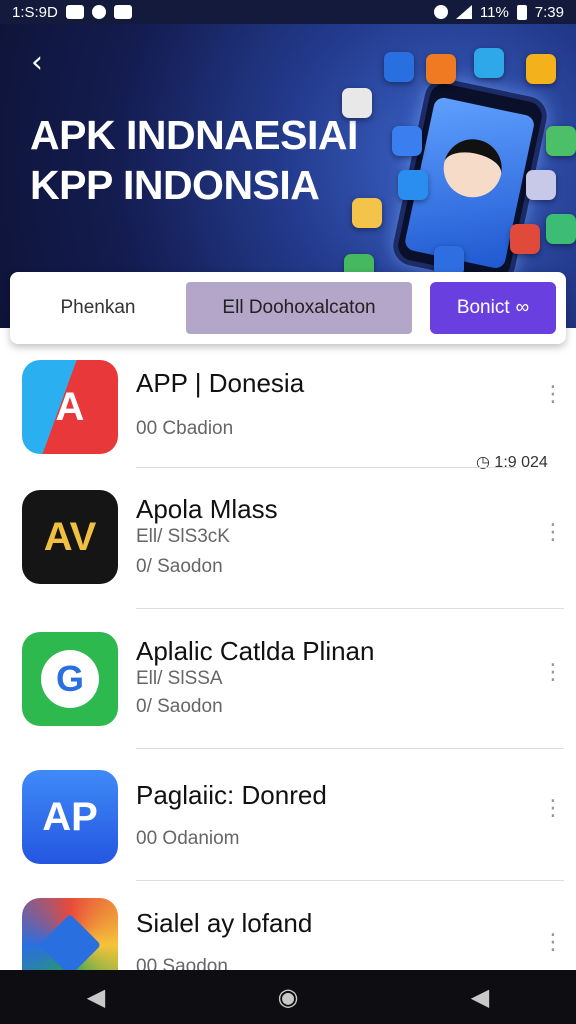 The image size is (576, 1024). What do you see at coordinates (220, 383) in the screenshot?
I see `app-name: APP | Donesia` at bounding box center [220, 383].